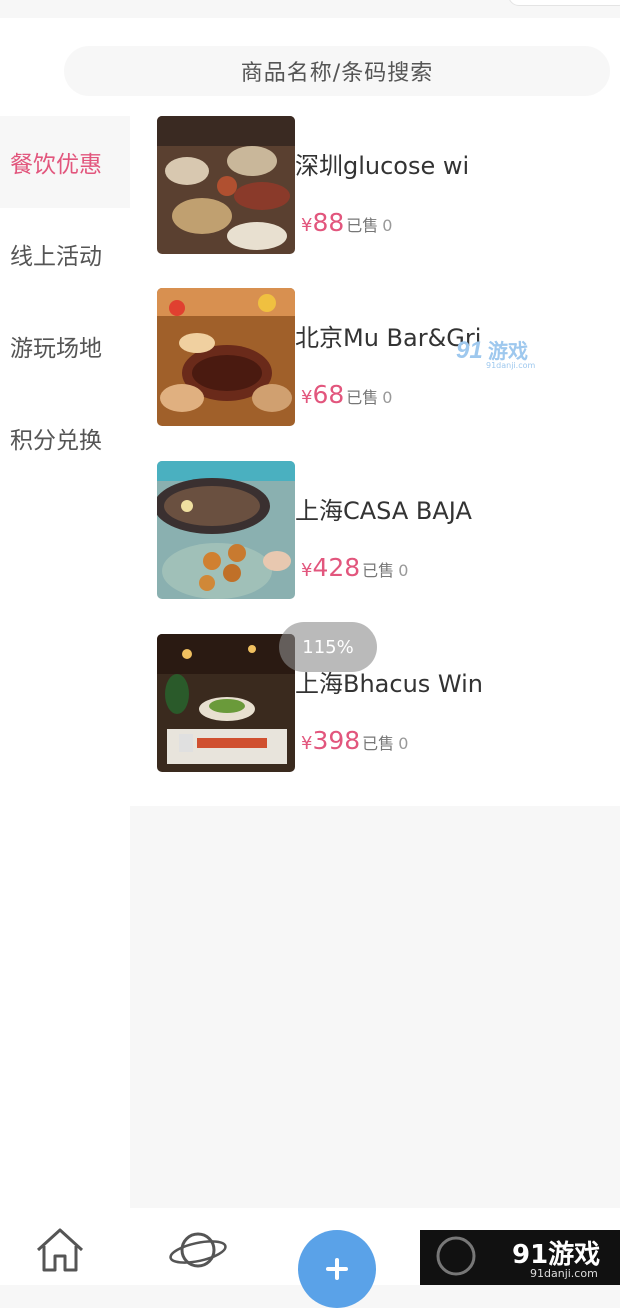 This screenshot has height=1308, width=620. What do you see at coordinates (60, 1252) in the screenshot?
I see `home-icon` at bounding box center [60, 1252].